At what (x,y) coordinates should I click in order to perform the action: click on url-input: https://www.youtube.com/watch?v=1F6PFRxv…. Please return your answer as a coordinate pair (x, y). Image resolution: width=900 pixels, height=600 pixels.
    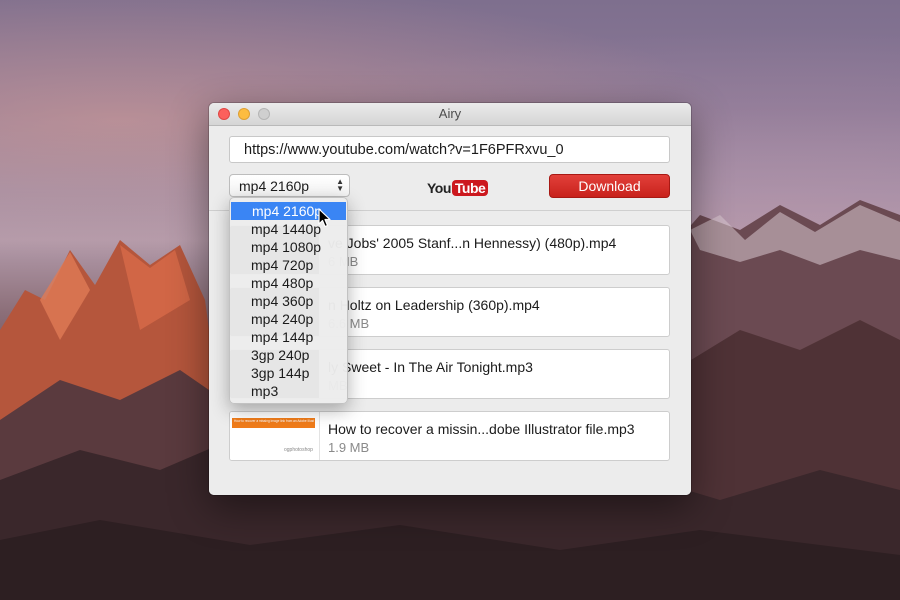
    Looking at the image, I should click on (449, 149).